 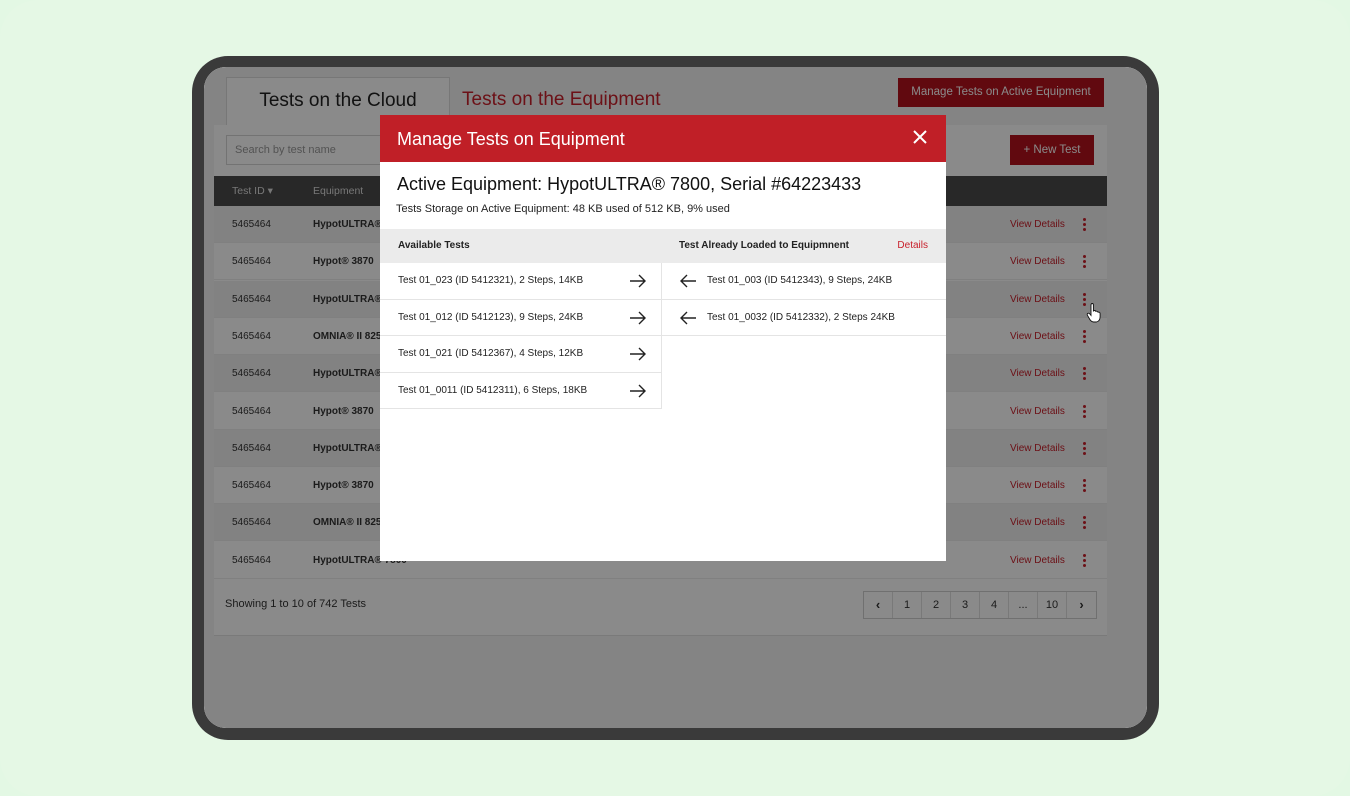 What do you see at coordinates (801, 317) in the screenshot?
I see `loaded-test-label: Test 01_0032 (ID 5412332), 2 Steps 24KB` at bounding box center [801, 317].